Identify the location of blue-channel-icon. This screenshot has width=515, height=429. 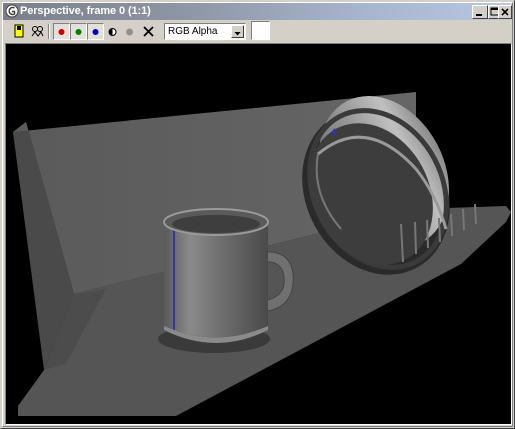
(95, 32).